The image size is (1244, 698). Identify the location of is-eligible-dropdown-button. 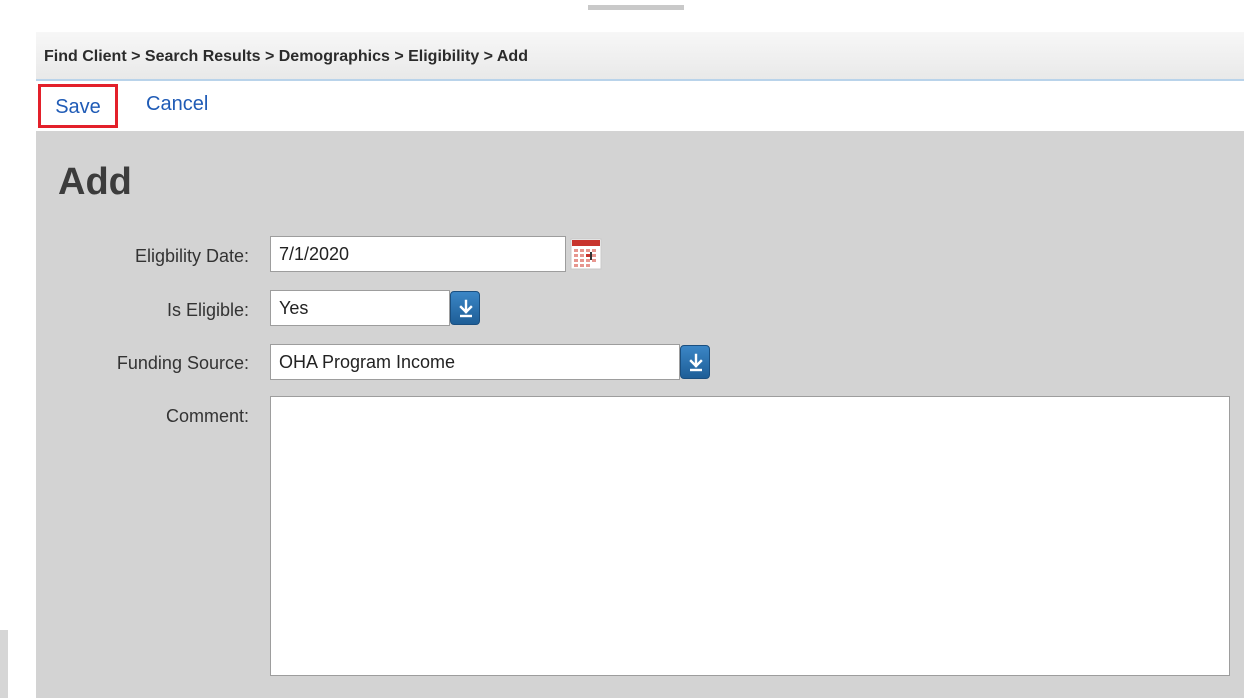
(465, 308).